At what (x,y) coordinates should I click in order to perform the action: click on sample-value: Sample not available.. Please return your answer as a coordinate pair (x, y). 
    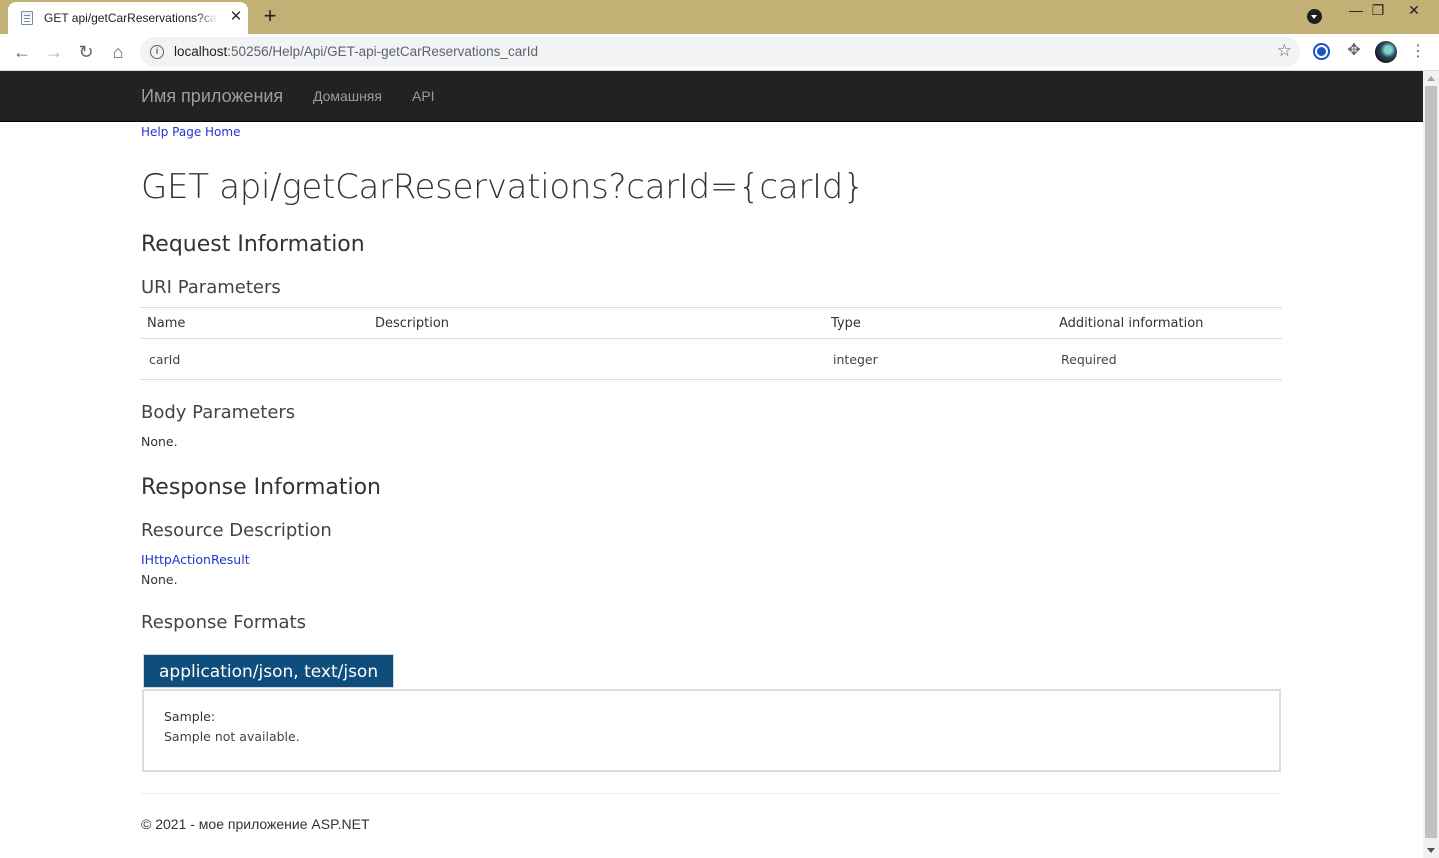
    Looking at the image, I should click on (232, 736).